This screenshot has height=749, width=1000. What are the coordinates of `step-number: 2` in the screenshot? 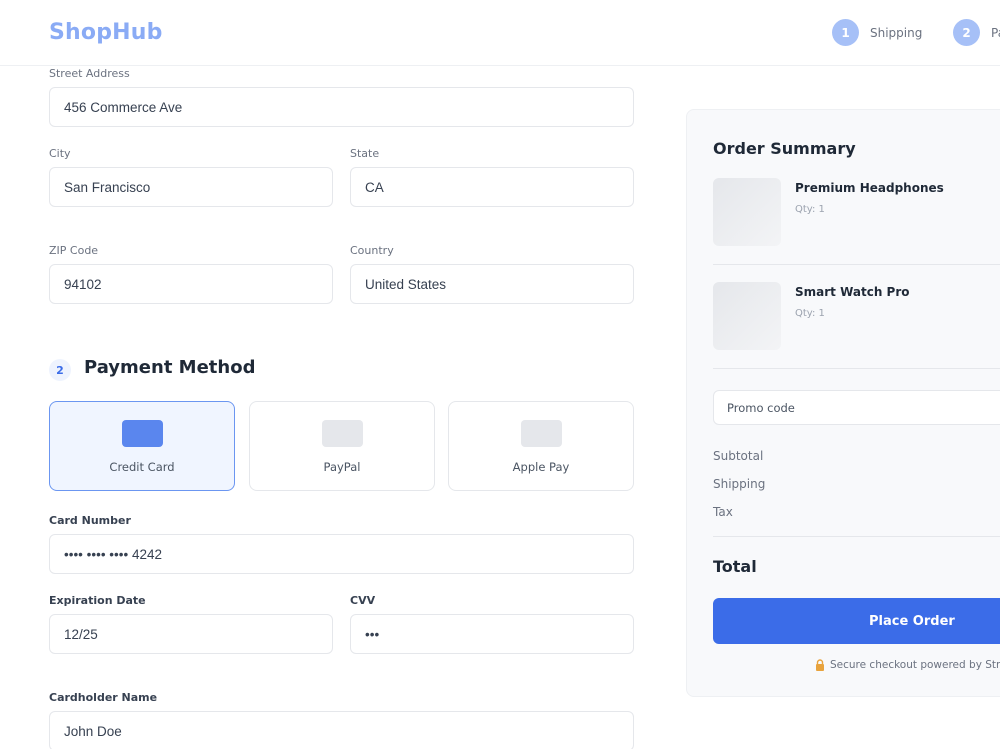 It's located at (966, 32).